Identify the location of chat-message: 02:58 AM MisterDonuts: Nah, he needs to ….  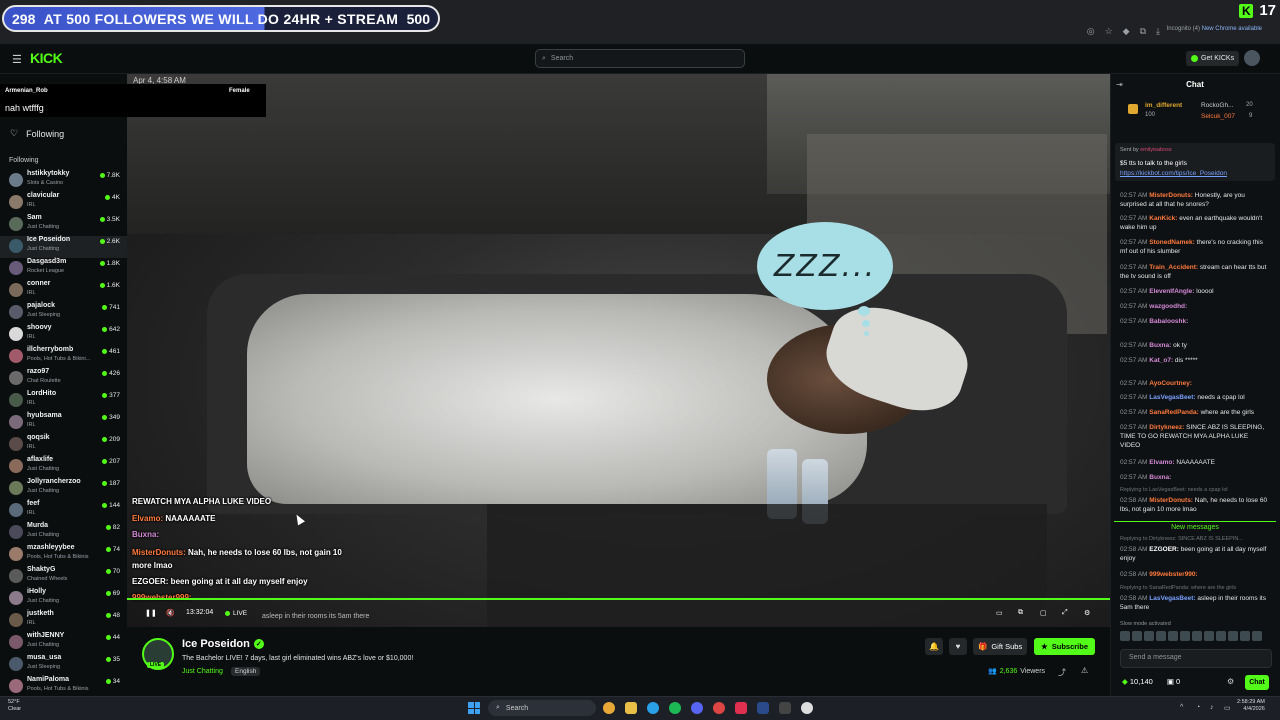
(1195, 505).